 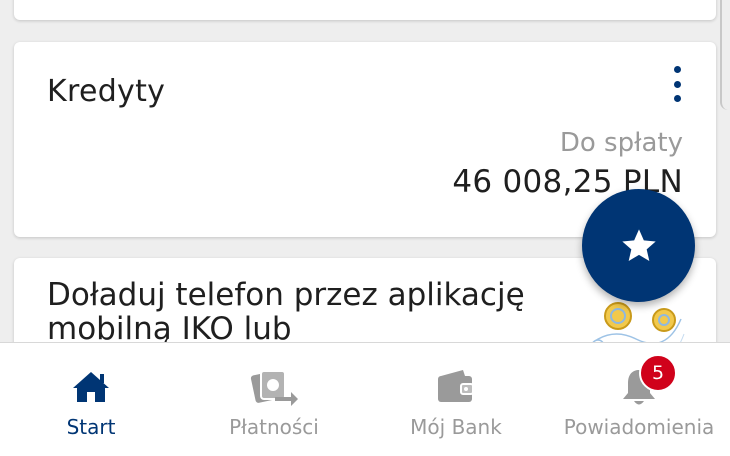 I want to click on favorites-fab-button, so click(x=638, y=245).